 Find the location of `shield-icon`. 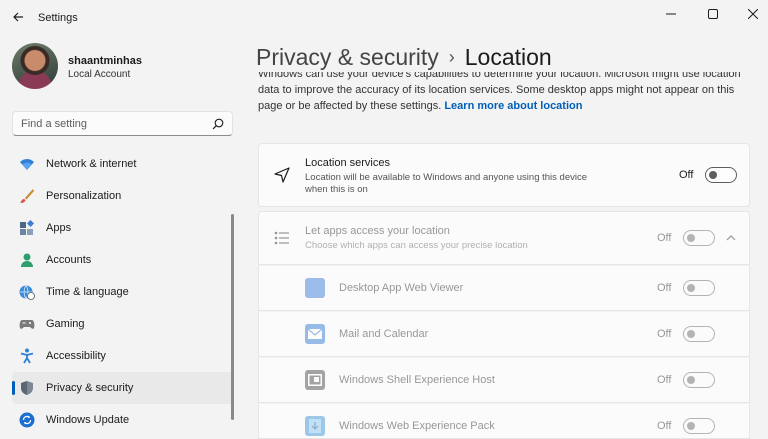

shield-icon is located at coordinates (27, 388).